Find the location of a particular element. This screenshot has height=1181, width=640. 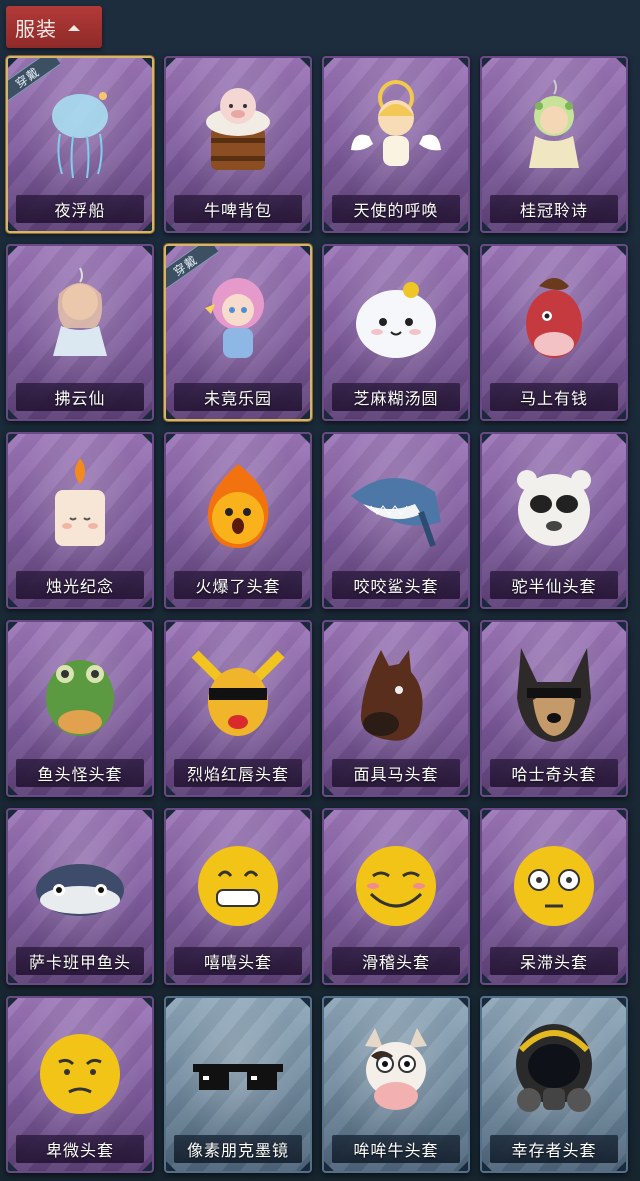

item-name-bar: 卑微头套 is located at coordinates (80, 1149).